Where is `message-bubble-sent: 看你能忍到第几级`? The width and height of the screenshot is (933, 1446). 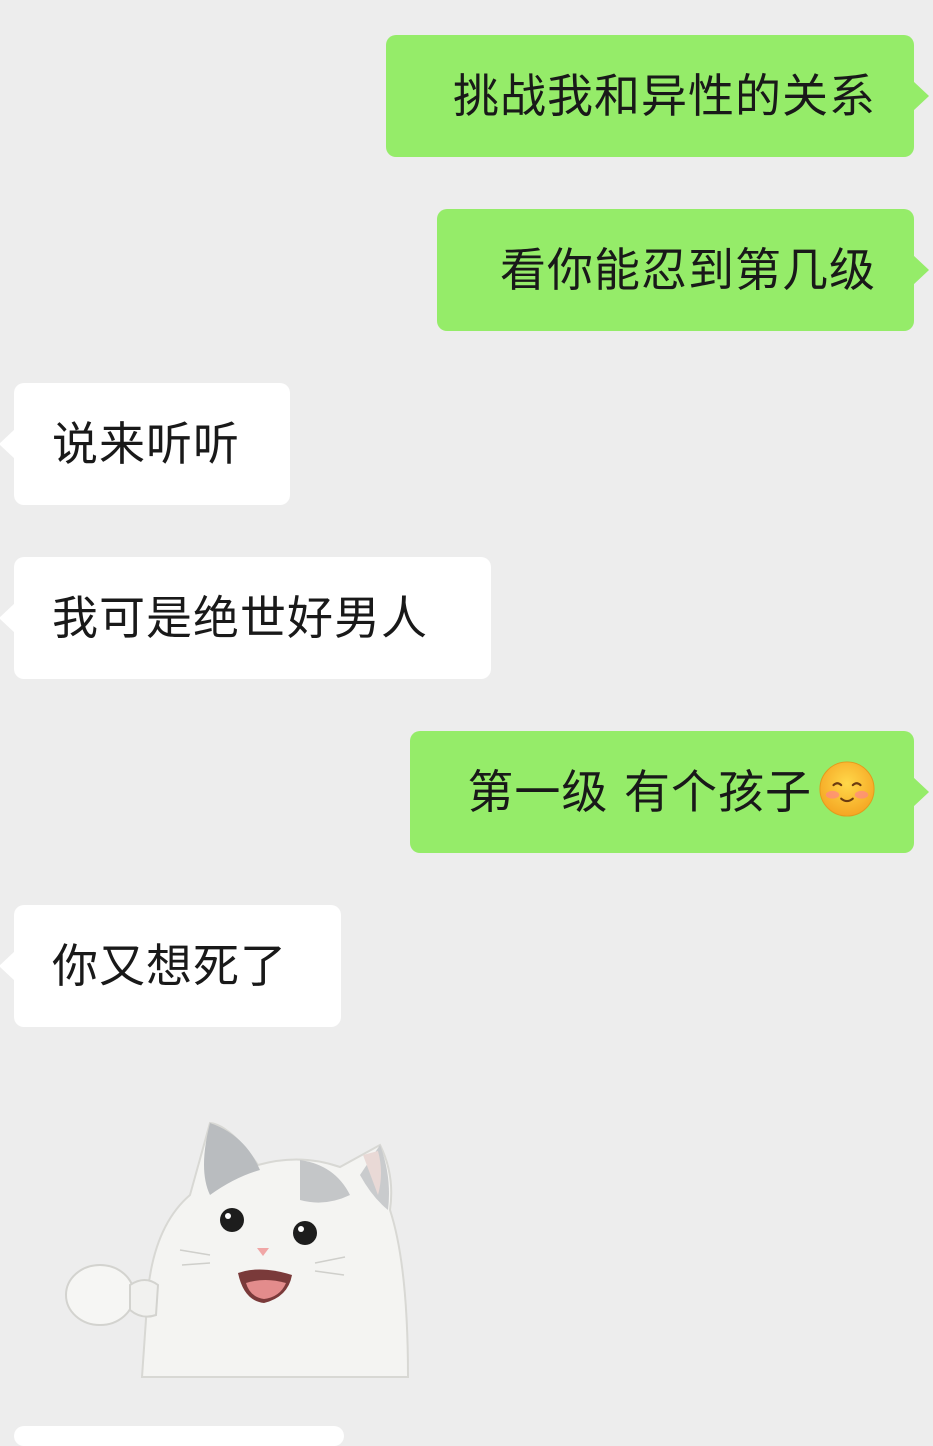
message-bubble-sent: 看你能忍到第几级 is located at coordinates (683, 270).